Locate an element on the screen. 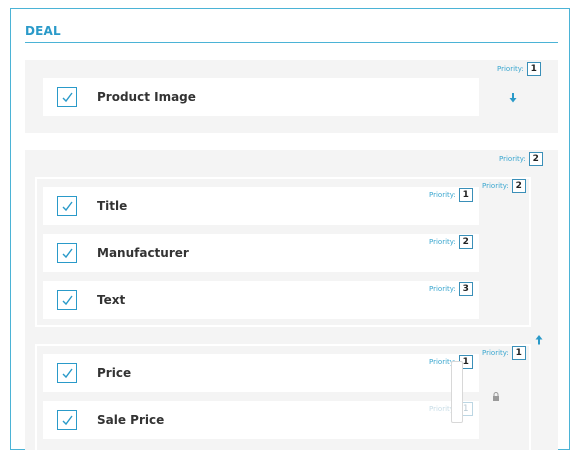 The height and width of the screenshot is (464, 580). group-1-priority: Priority: 1 is located at coordinates (519, 69).